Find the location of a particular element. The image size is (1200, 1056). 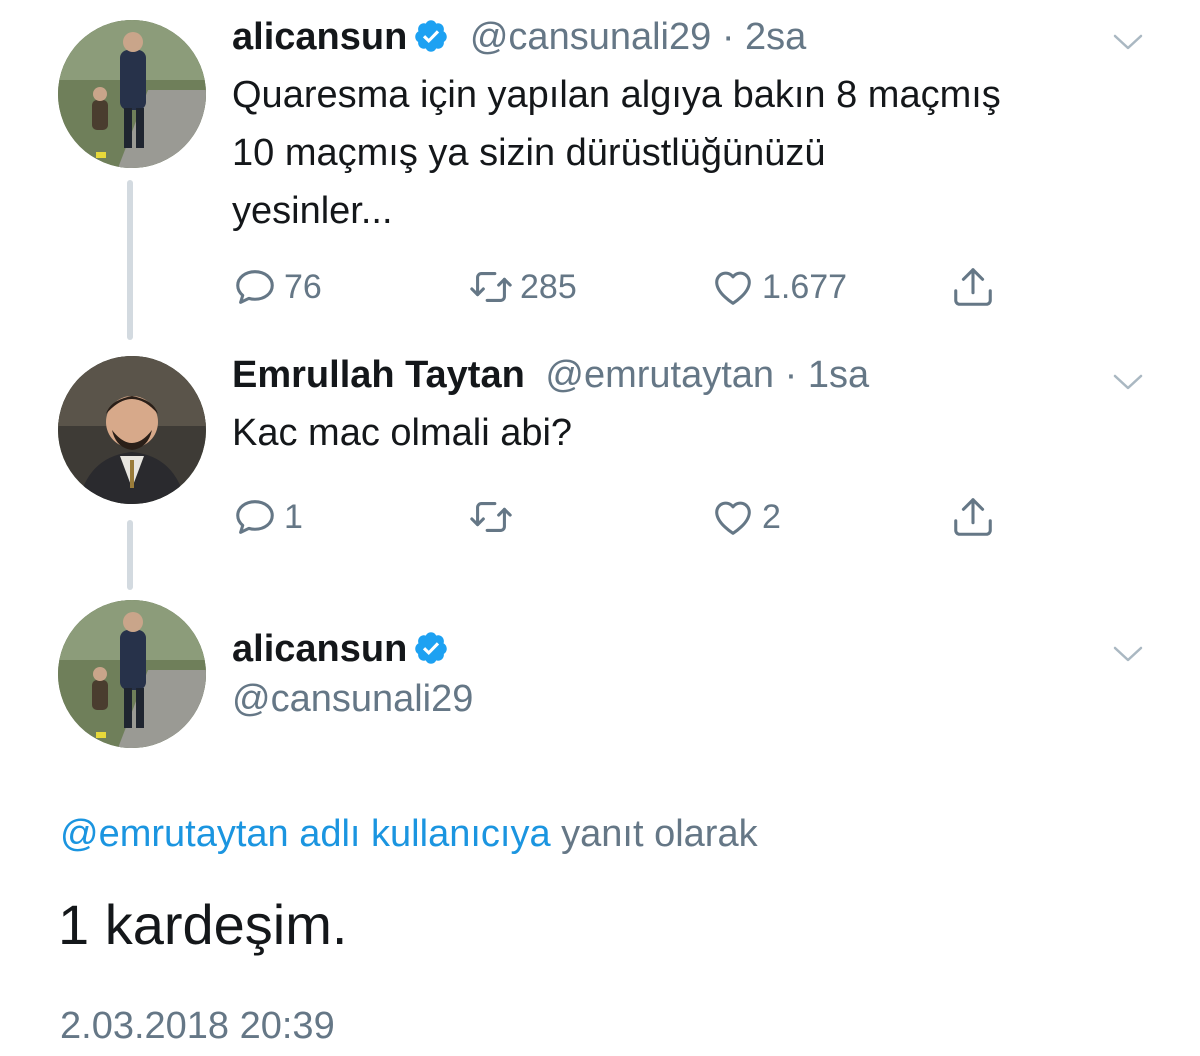

display-name: Emrullah Taytan is located at coordinates (378, 375).